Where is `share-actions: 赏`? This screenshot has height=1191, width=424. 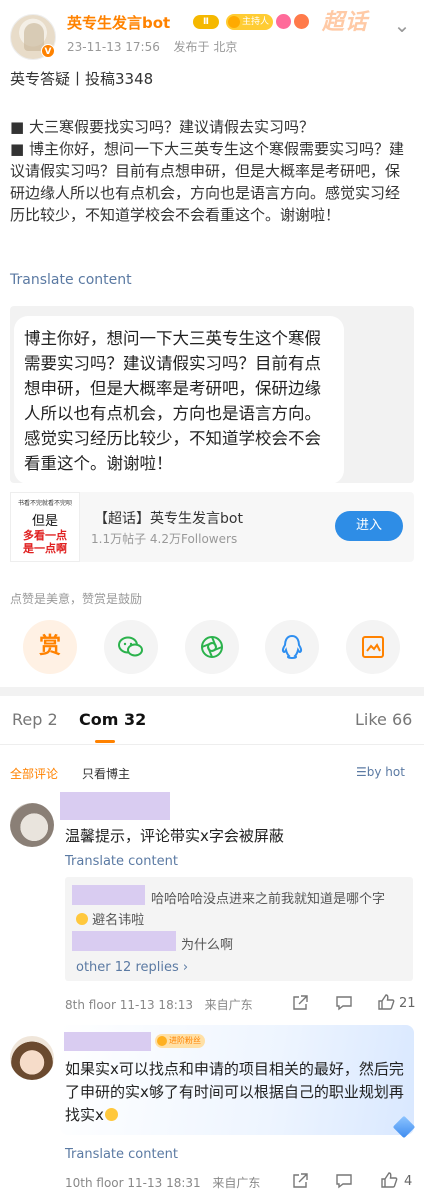
share-actions: 赏 is located at coordinates (212, 648).